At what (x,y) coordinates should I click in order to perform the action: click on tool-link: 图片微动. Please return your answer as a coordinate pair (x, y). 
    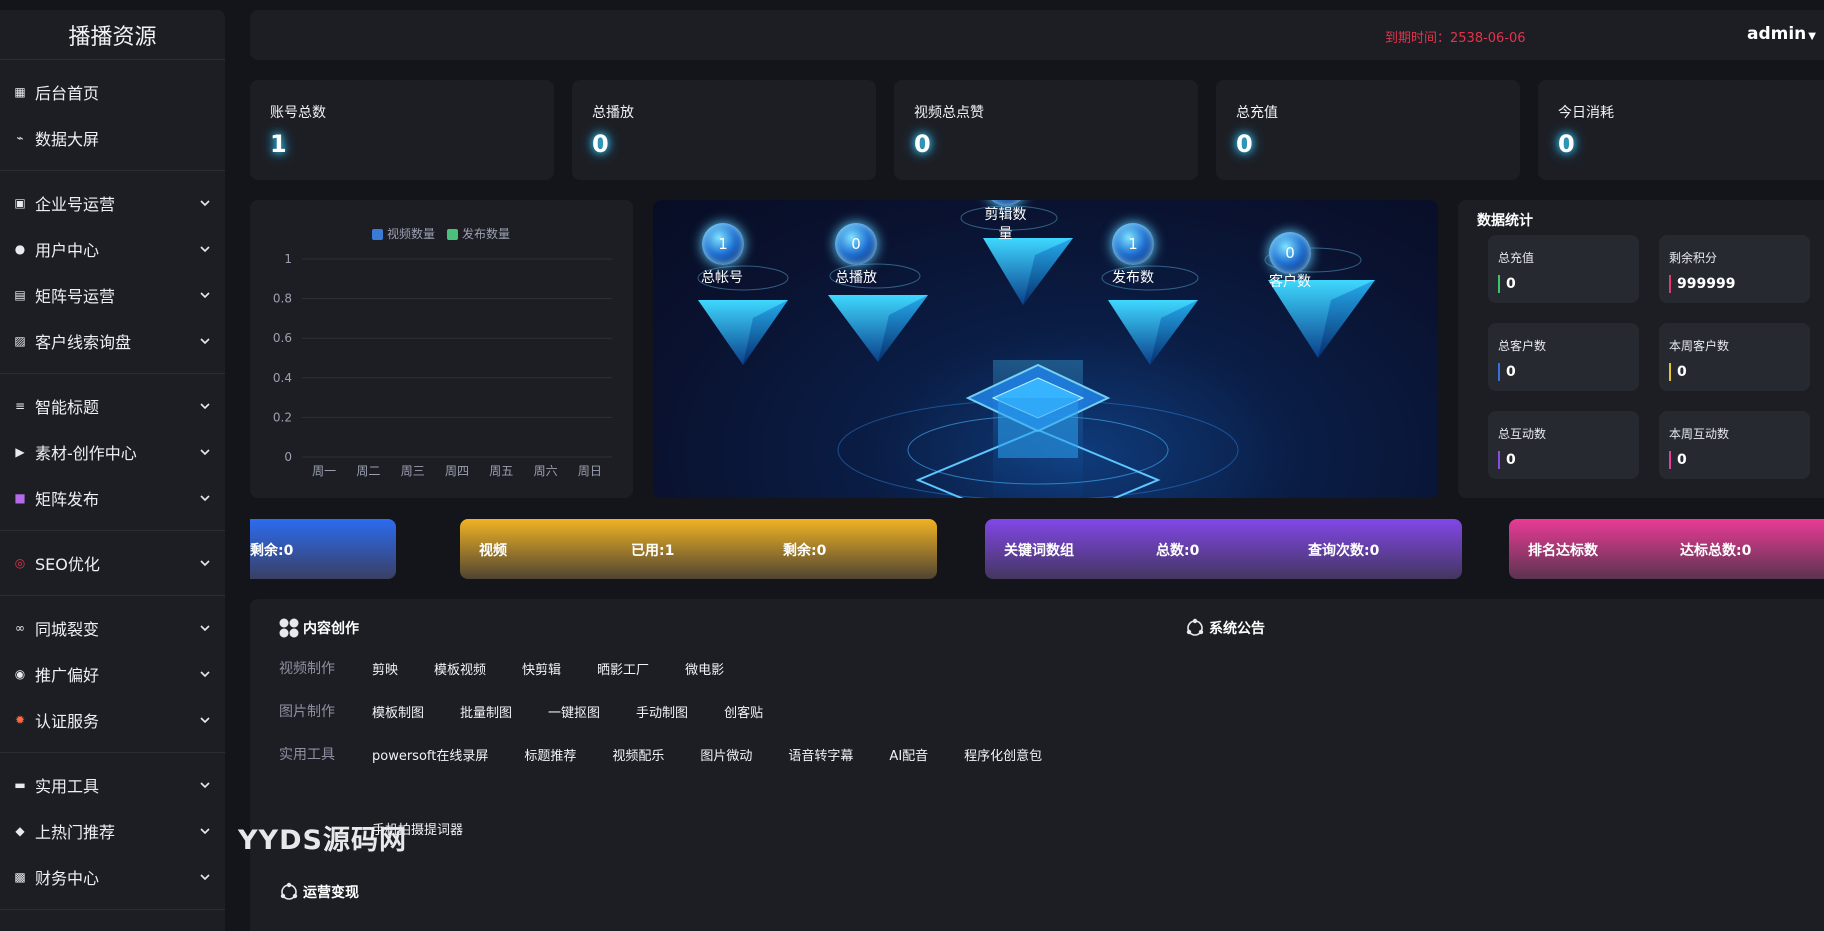
    Looking at the image, I should click on (726, 754).